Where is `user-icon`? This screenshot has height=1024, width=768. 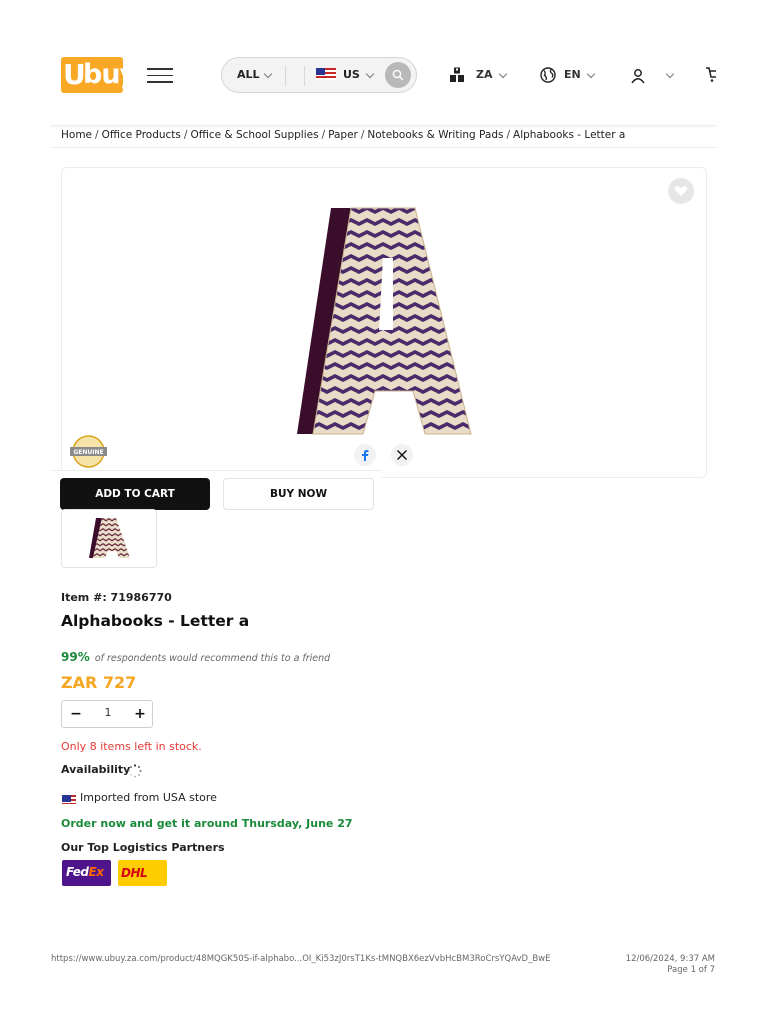 user-icon is located at coordinates (638, 76).